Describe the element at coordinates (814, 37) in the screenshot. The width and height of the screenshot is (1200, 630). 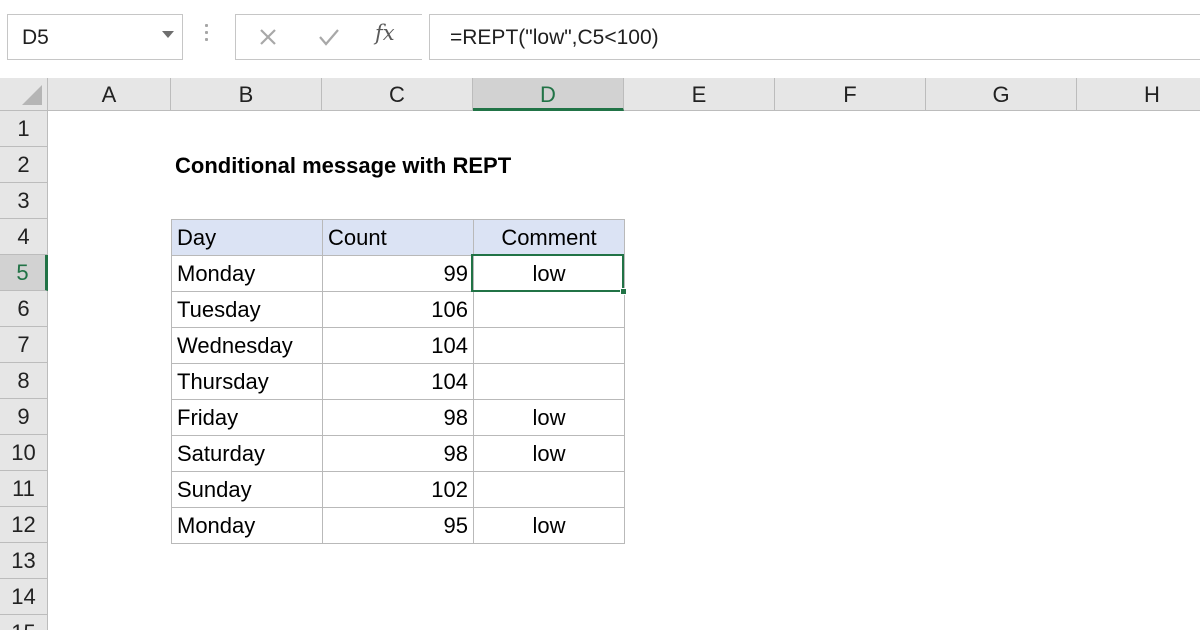
I see `formula-input: =REPT("low",C5<100)` at that location.